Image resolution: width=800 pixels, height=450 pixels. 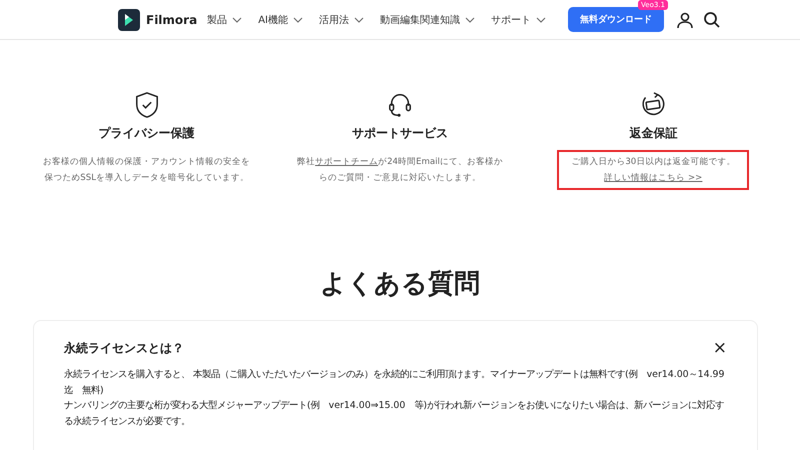 I want to click on feature-description: 保つためSSLを導入しデータを暗号化しています。, so click(x=146, y=178).